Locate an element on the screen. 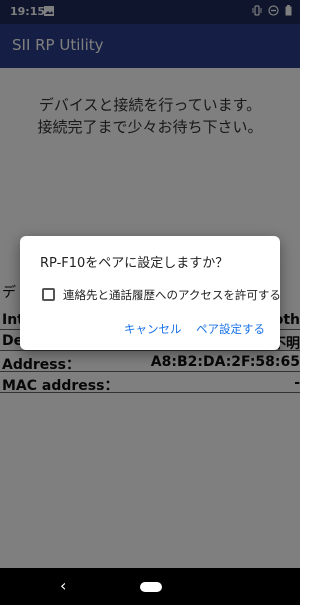 The image size is (320, 605). navigation-bar: ‹ is located at coordinates (150, 586).